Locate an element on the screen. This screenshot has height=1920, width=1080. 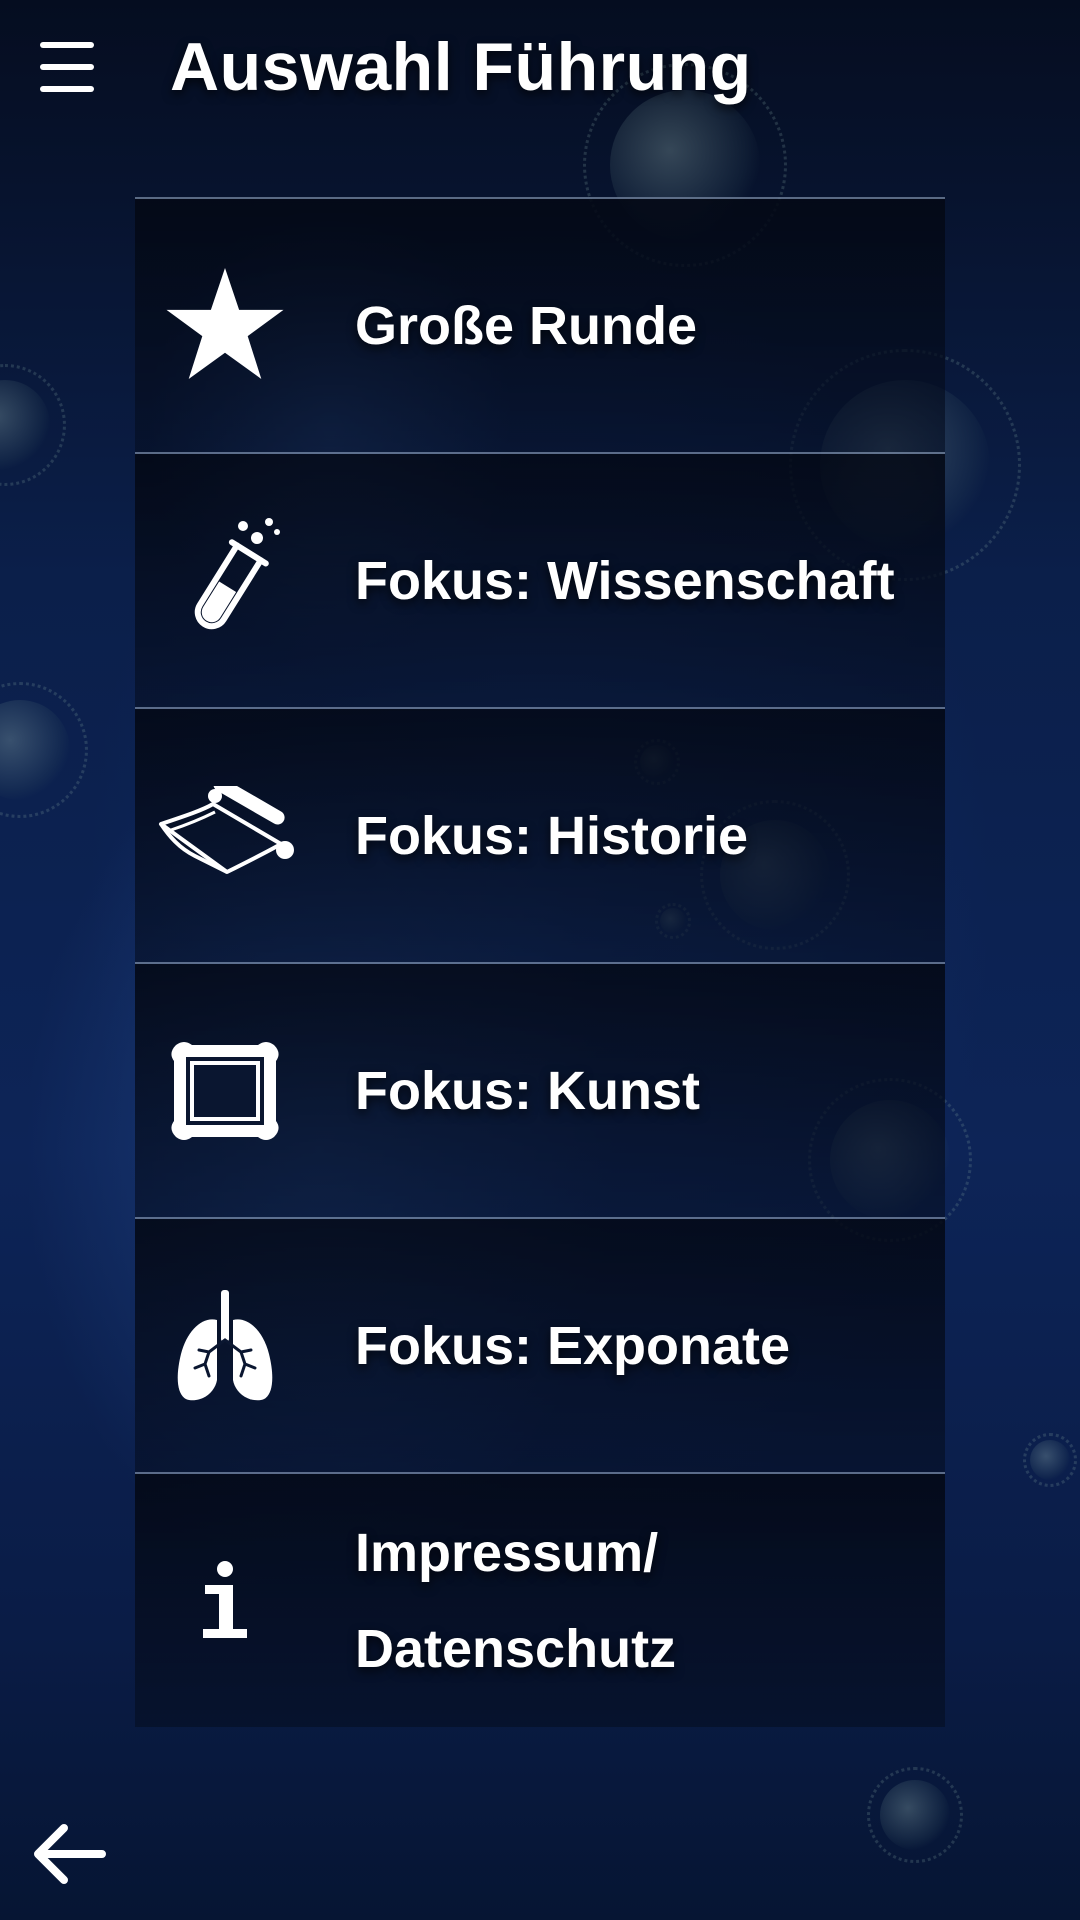
menu-item-label: Fokus: Exponate is located at coordinates (573, 1345).